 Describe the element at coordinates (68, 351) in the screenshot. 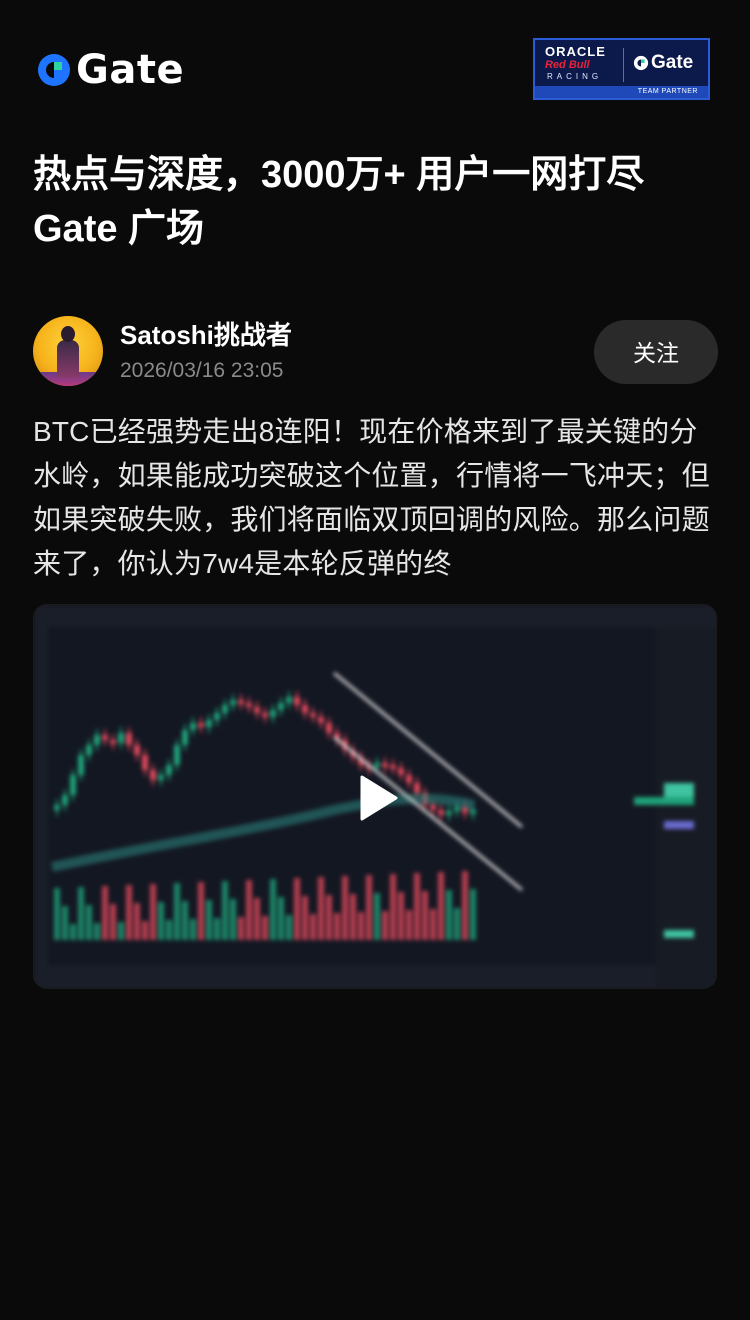

I see `avatar` at that location.